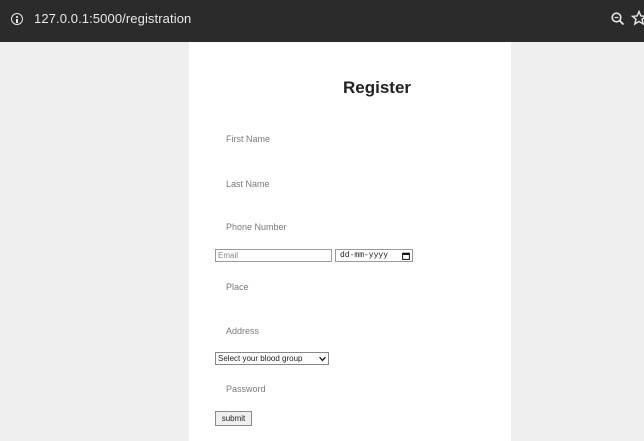 This screenshot has width=644, height=441. What do you see at coordinates (336, 227) in the screenshot?
I see `phone-number-input` at bounding box center [336, 227].